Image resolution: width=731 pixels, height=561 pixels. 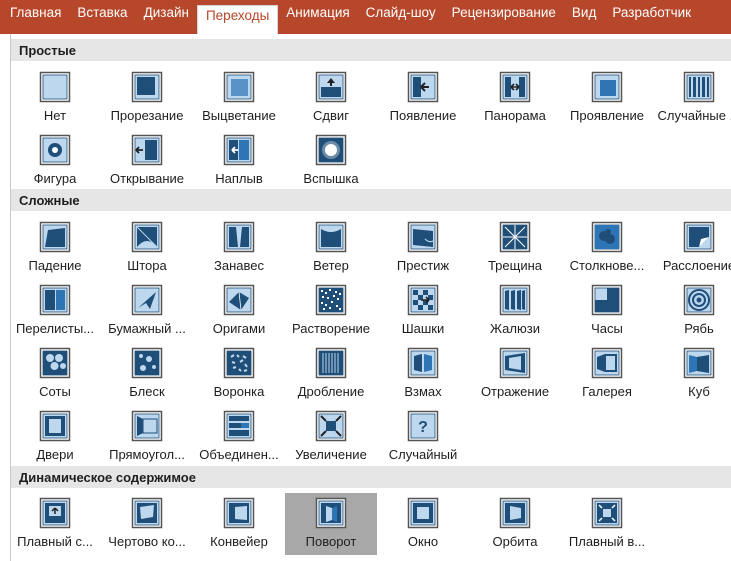 I want to click on transition-option-label: Фигура, so click(x=55, y=178).